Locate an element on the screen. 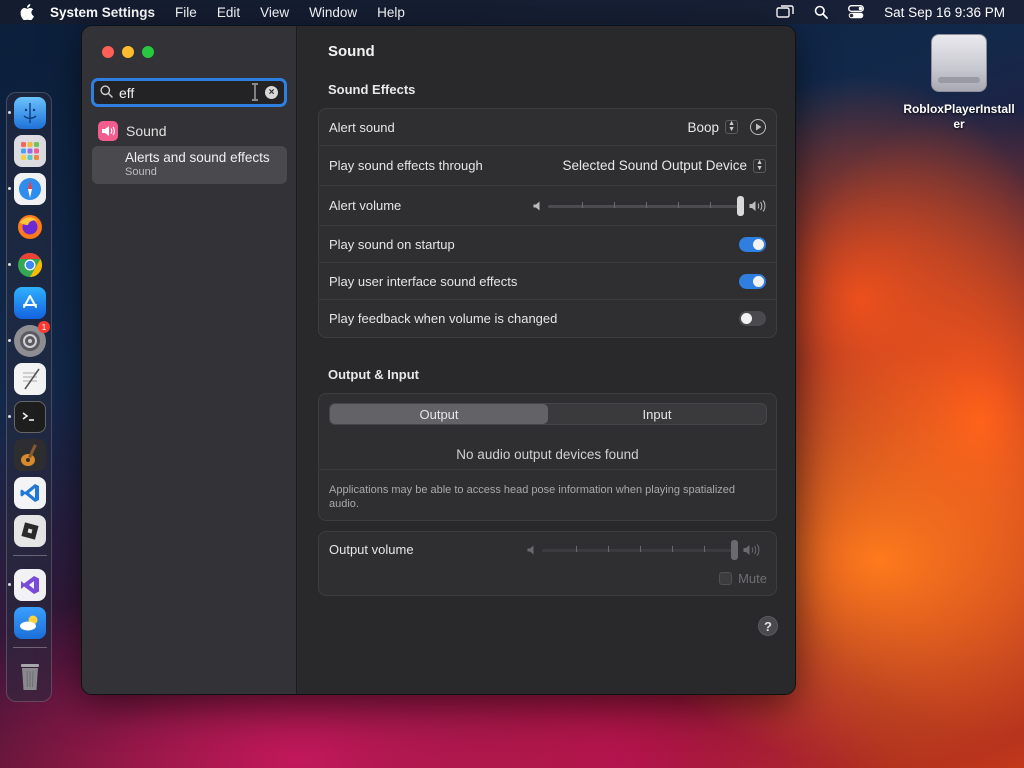 This screenshot has width=1024, height=768. menu-edit: Edit is located at coordinates (228, 12).